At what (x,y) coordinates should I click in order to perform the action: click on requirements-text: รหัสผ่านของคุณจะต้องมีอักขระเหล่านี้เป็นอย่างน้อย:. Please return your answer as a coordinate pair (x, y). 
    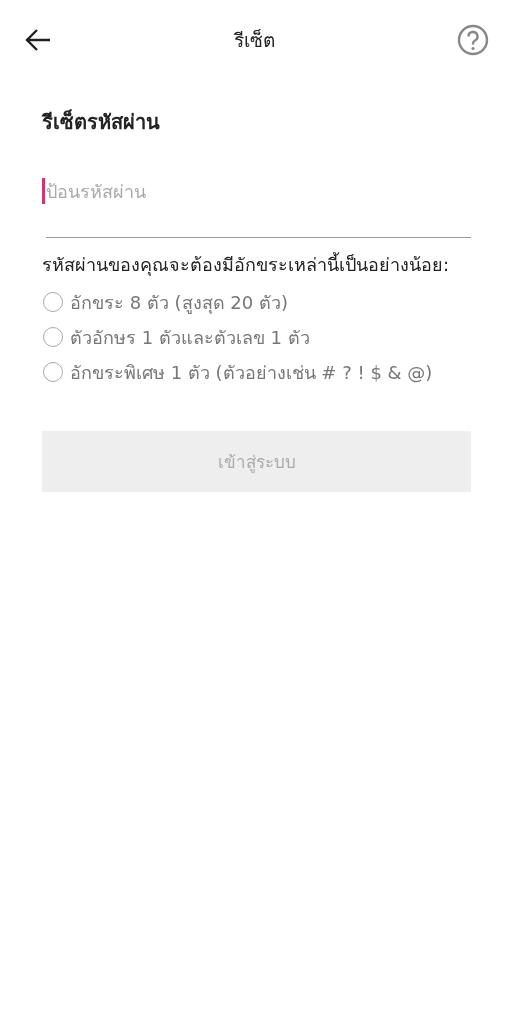
    Looking at the image, I should click on (246, 264).